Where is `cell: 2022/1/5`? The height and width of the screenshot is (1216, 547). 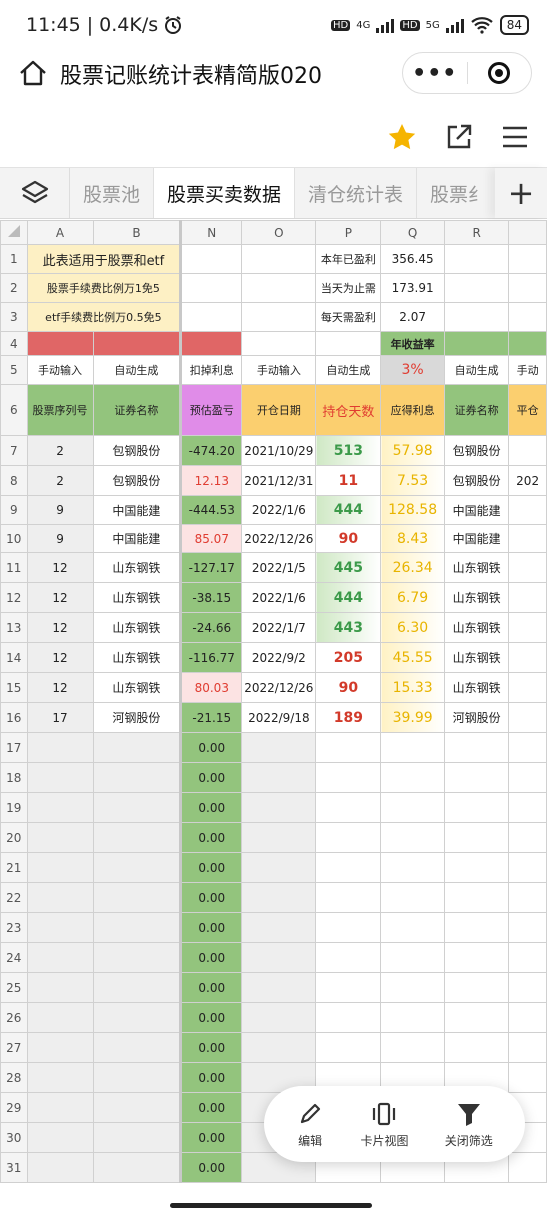 cell: 2022/1/5 is located at coordinates (279, 567).